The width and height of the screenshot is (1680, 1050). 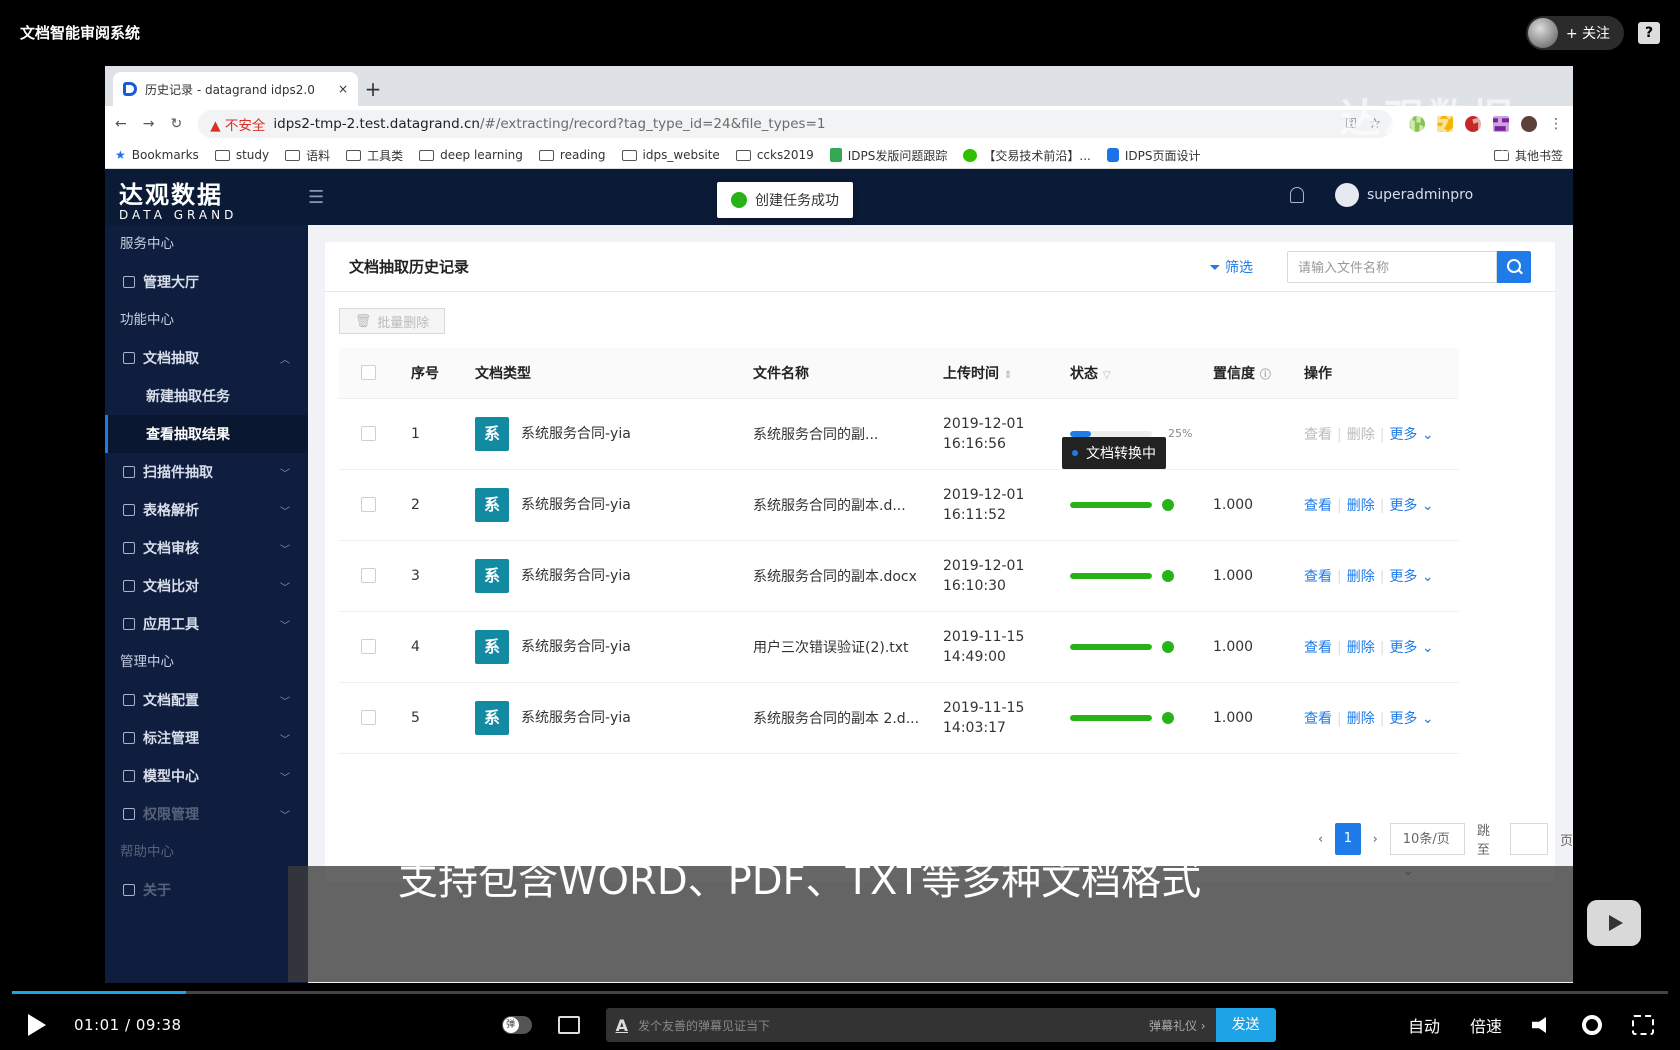 I want to click on gear-icon, so click(x=1592, y=1025).